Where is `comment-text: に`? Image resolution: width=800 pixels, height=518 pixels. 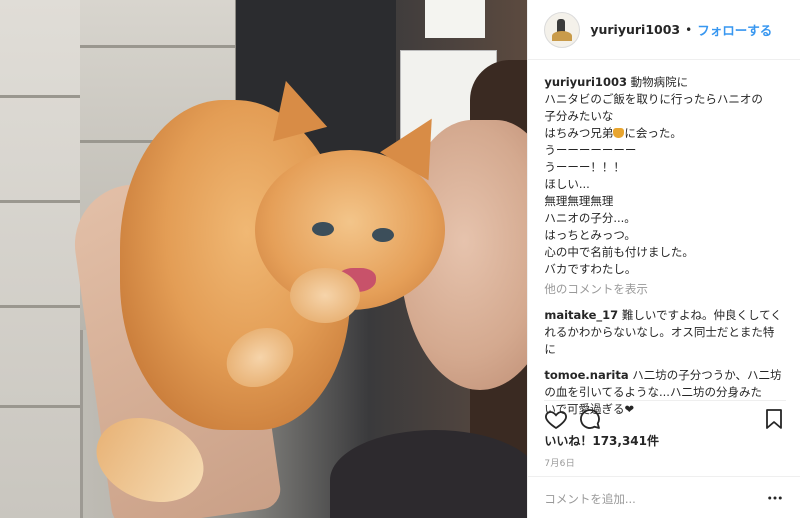 comment-text: に is located at coordinates (550, 349).